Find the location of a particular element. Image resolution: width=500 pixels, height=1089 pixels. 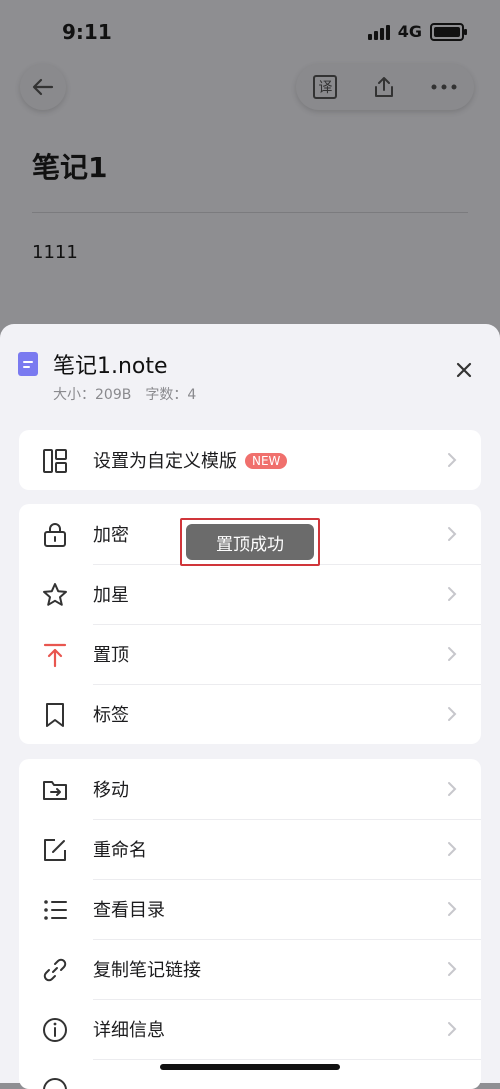

menu-item-template: 设置为自定义模版 NEW is located at coordinates (250, 460).